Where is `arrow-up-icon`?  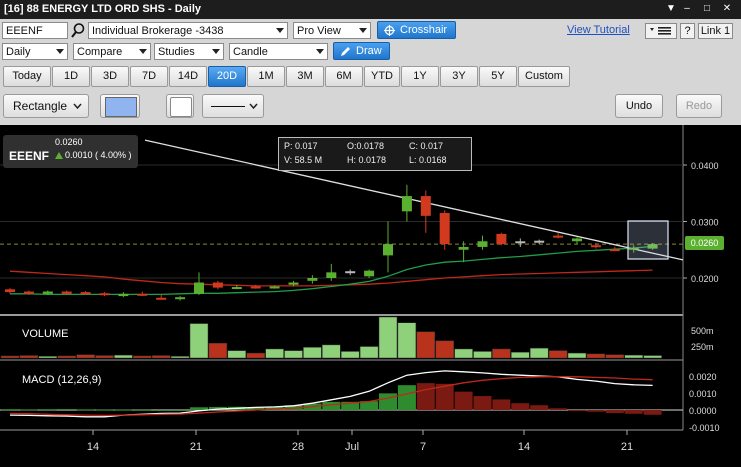
arrow-up-icon is located at coordinates (59, 155).